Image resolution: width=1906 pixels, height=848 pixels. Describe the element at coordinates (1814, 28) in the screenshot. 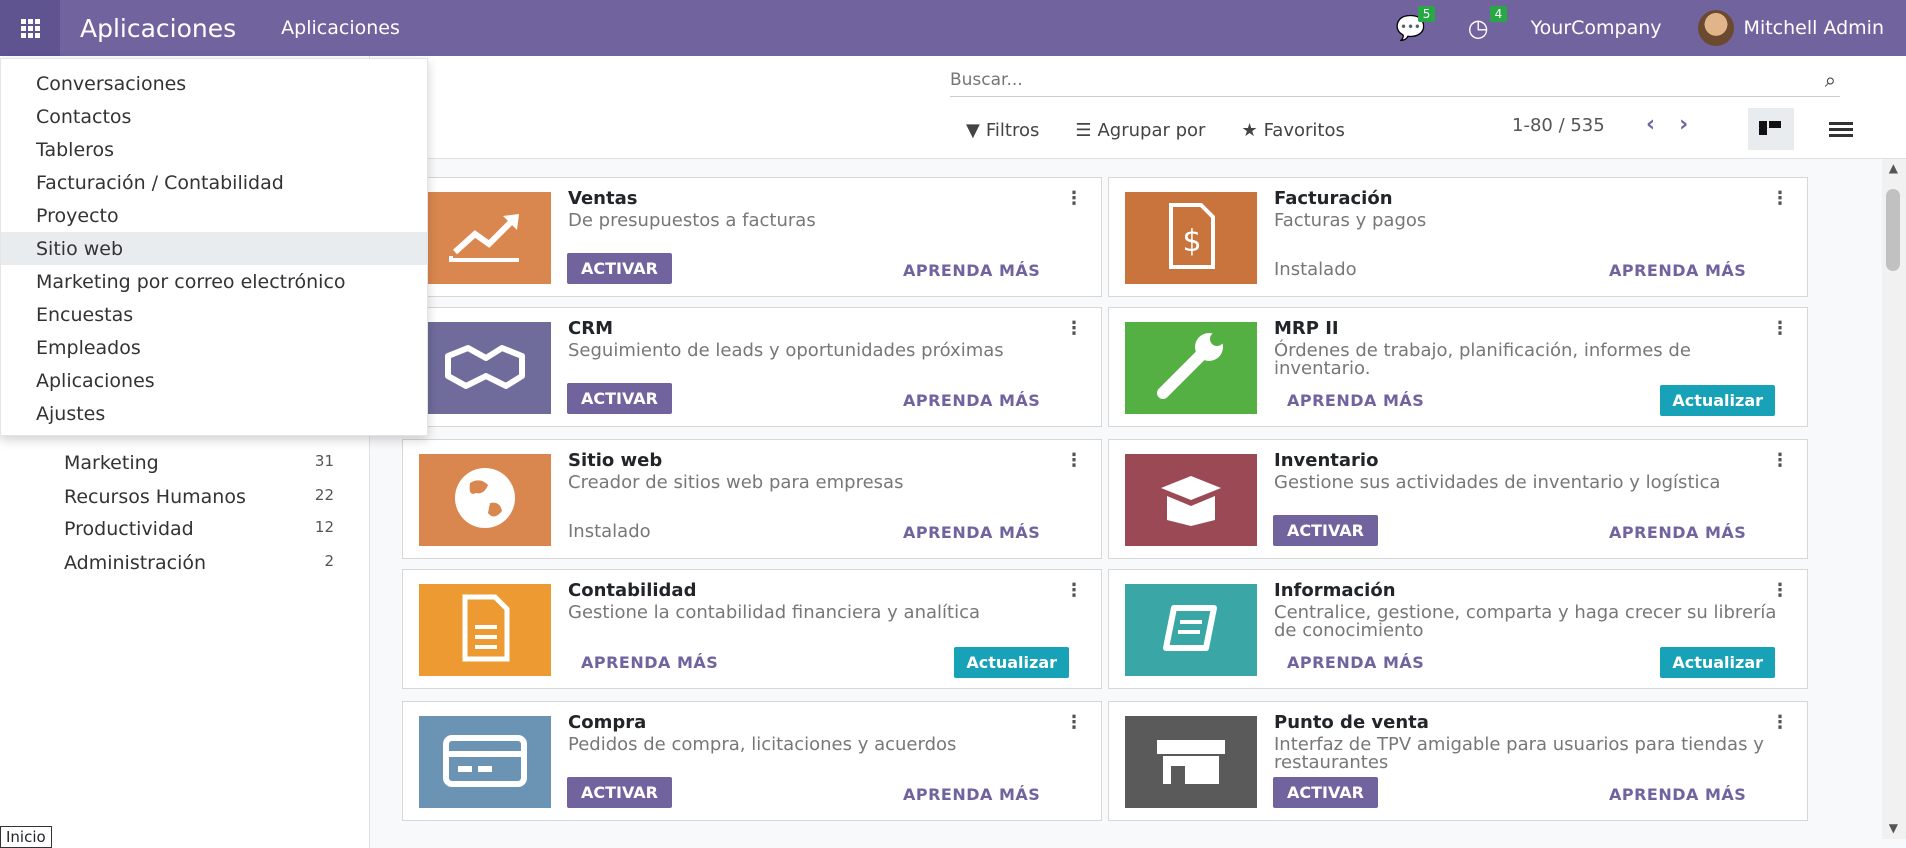

I see `user-menu: Mitchell Admin` at that location.